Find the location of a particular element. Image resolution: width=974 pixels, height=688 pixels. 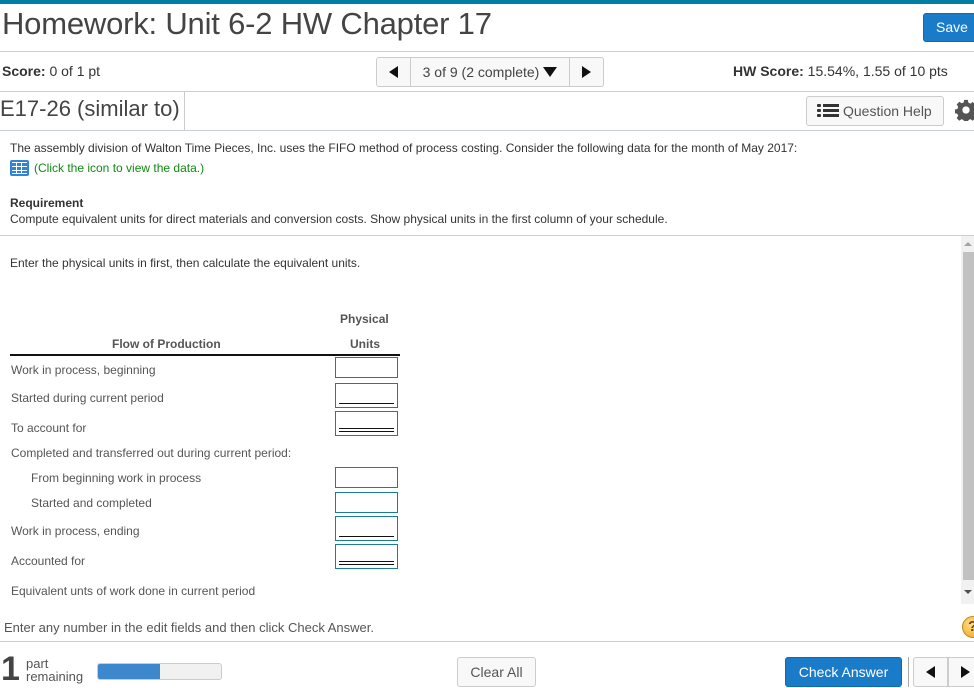

input-wip-beginning is located at coordinates (366, 367).